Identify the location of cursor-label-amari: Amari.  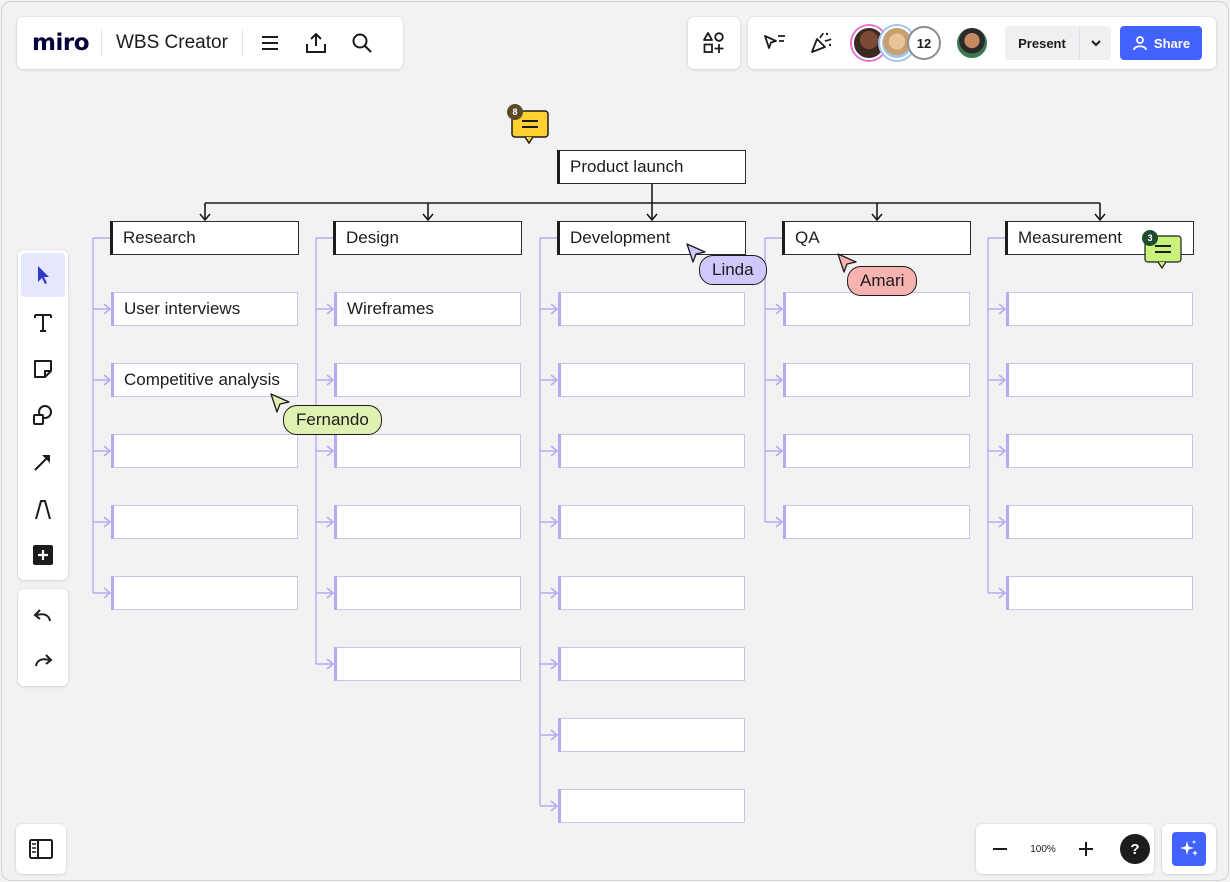
(882, 281).